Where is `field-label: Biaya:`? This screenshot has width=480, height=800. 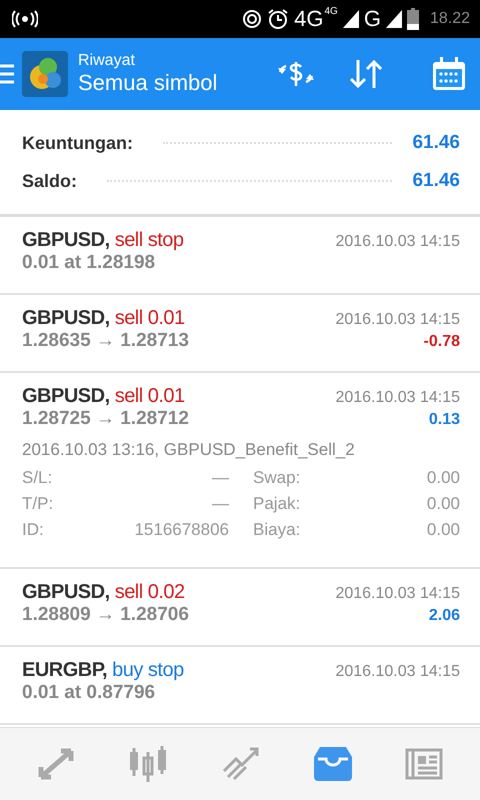
field-label: Biaya: is located at coordinates (276, 530).